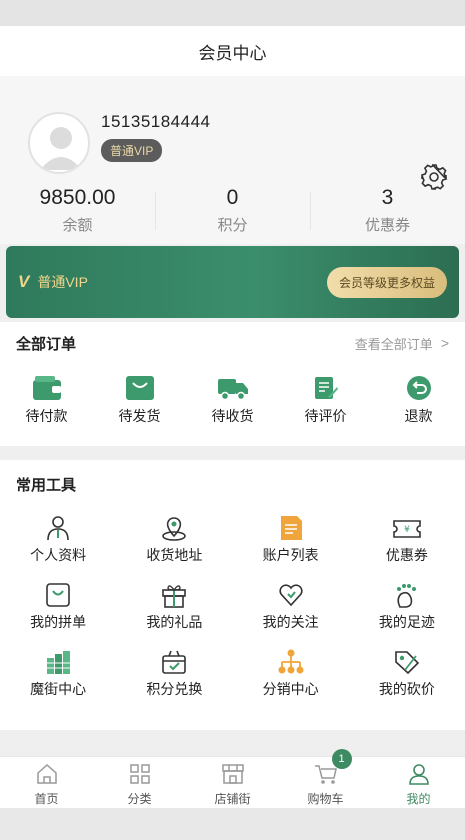 The image size is (465, 840). I want to click on tool-coupons: ¥ 优惠券, so click(407, 539).